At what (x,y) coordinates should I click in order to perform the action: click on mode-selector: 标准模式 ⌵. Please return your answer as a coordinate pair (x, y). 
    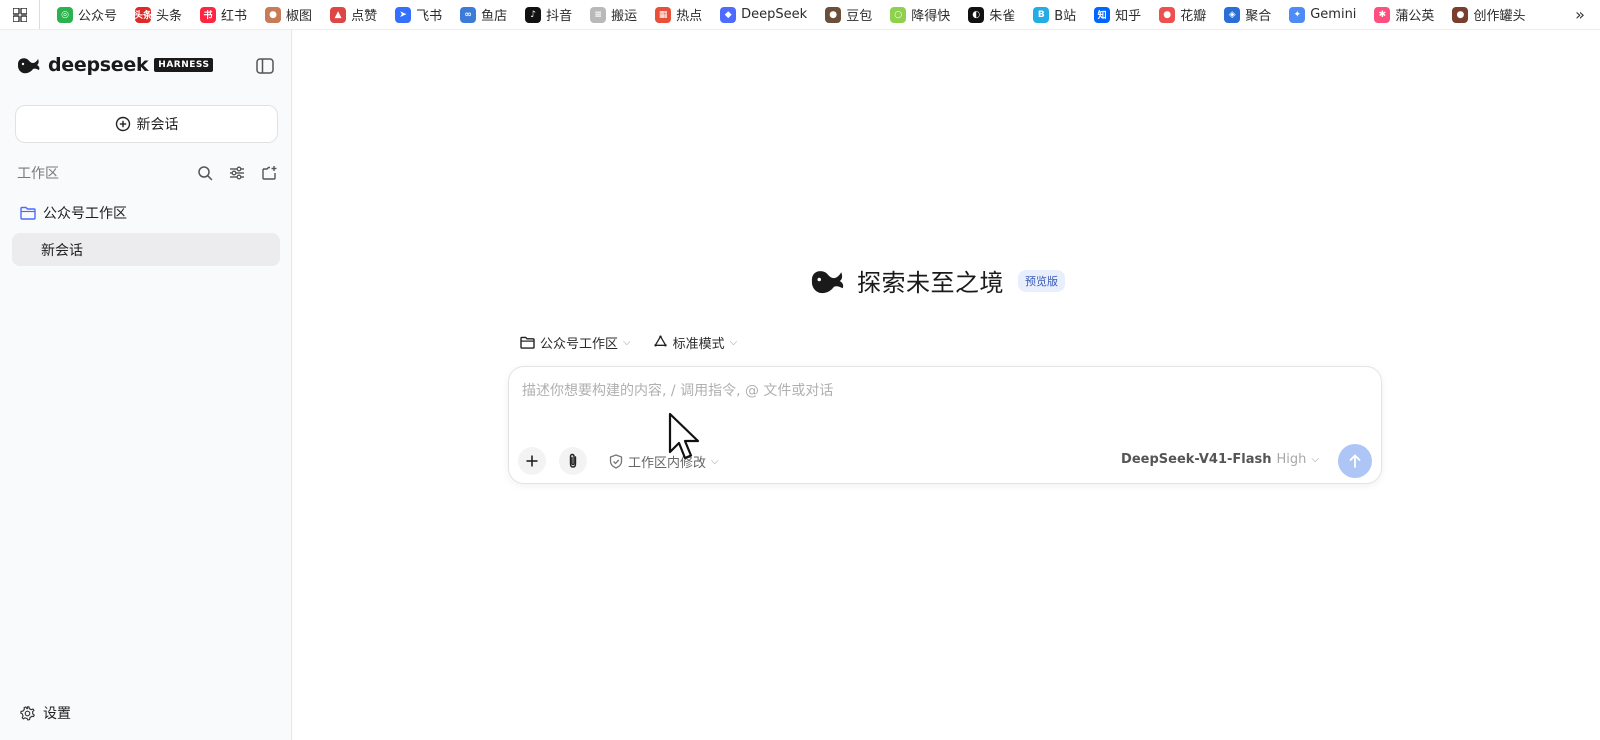
    Looking at the image, I should click on (695, 342).